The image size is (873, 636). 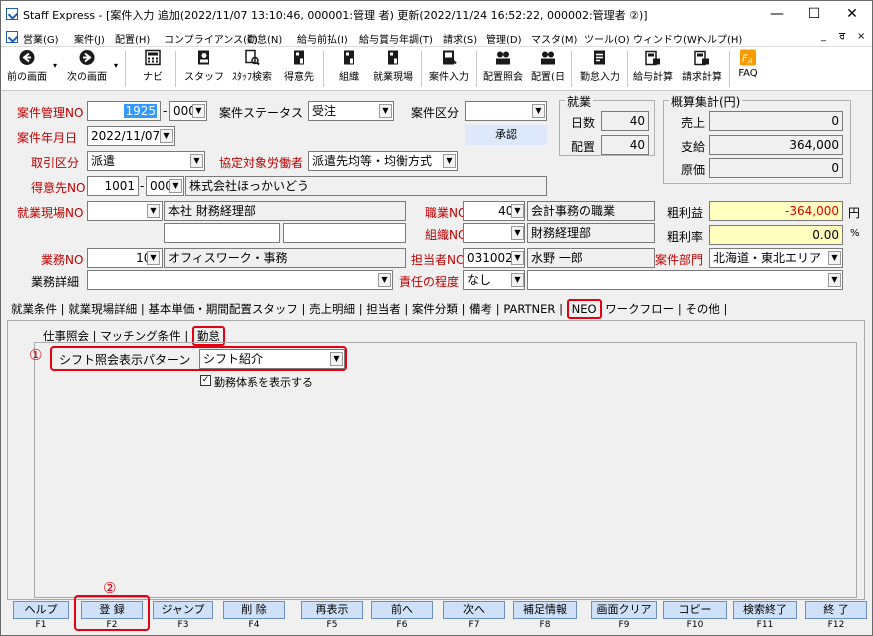 I want to click on display-shift-checkbox: ✓, so click(x=205, y=380).